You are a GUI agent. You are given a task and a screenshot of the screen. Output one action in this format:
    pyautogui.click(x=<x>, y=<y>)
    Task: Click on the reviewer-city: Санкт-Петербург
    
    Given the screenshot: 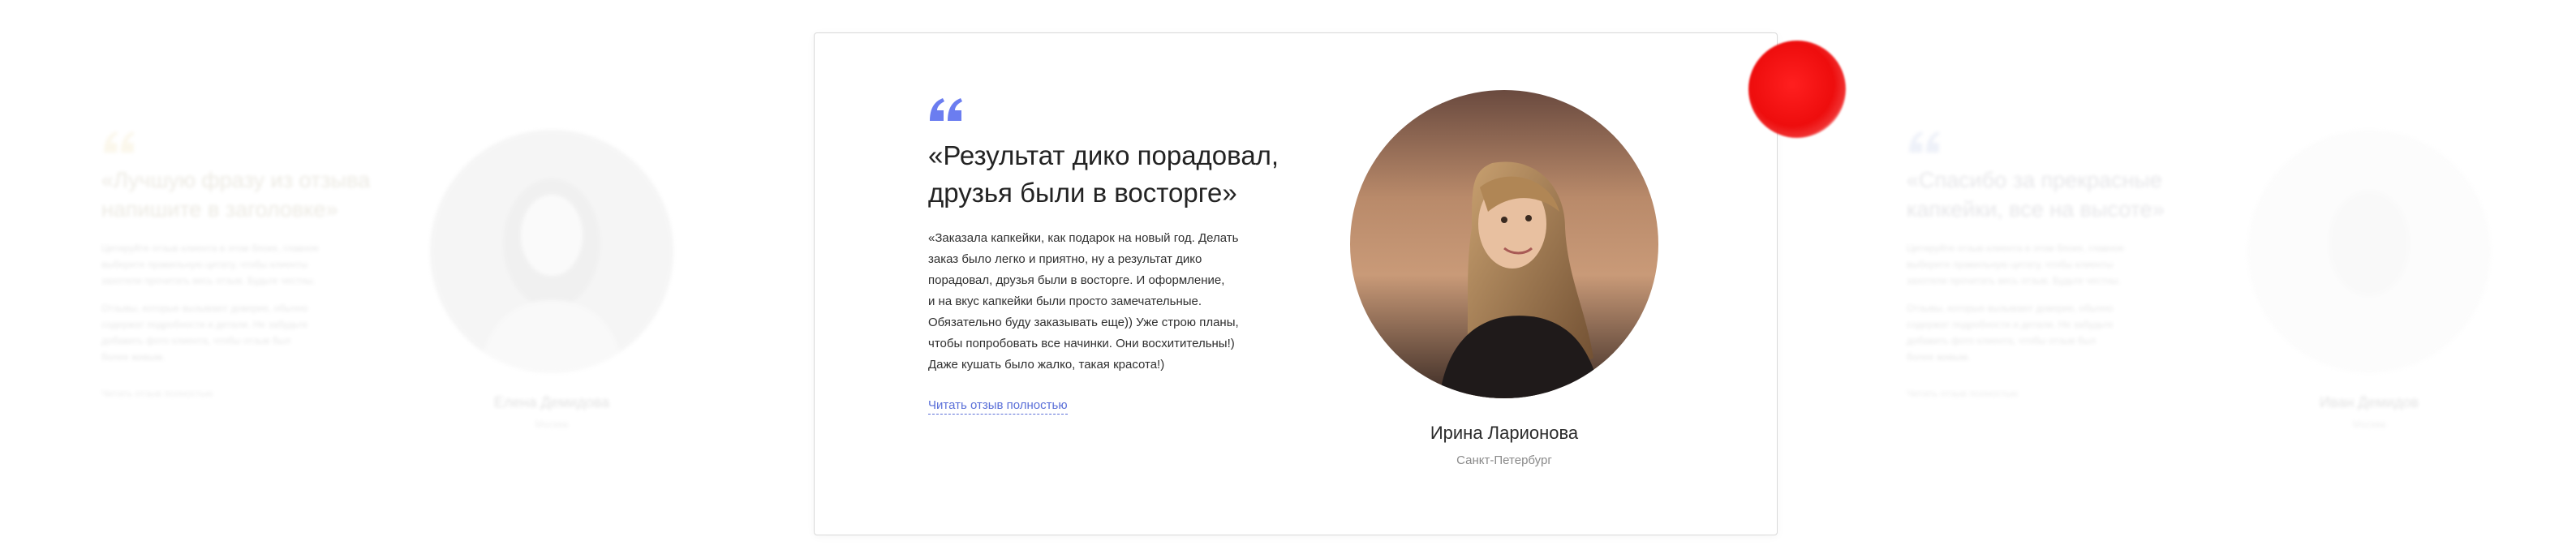 What is the action you would take?
    pyautogui.click(x=1504, y=460)
    